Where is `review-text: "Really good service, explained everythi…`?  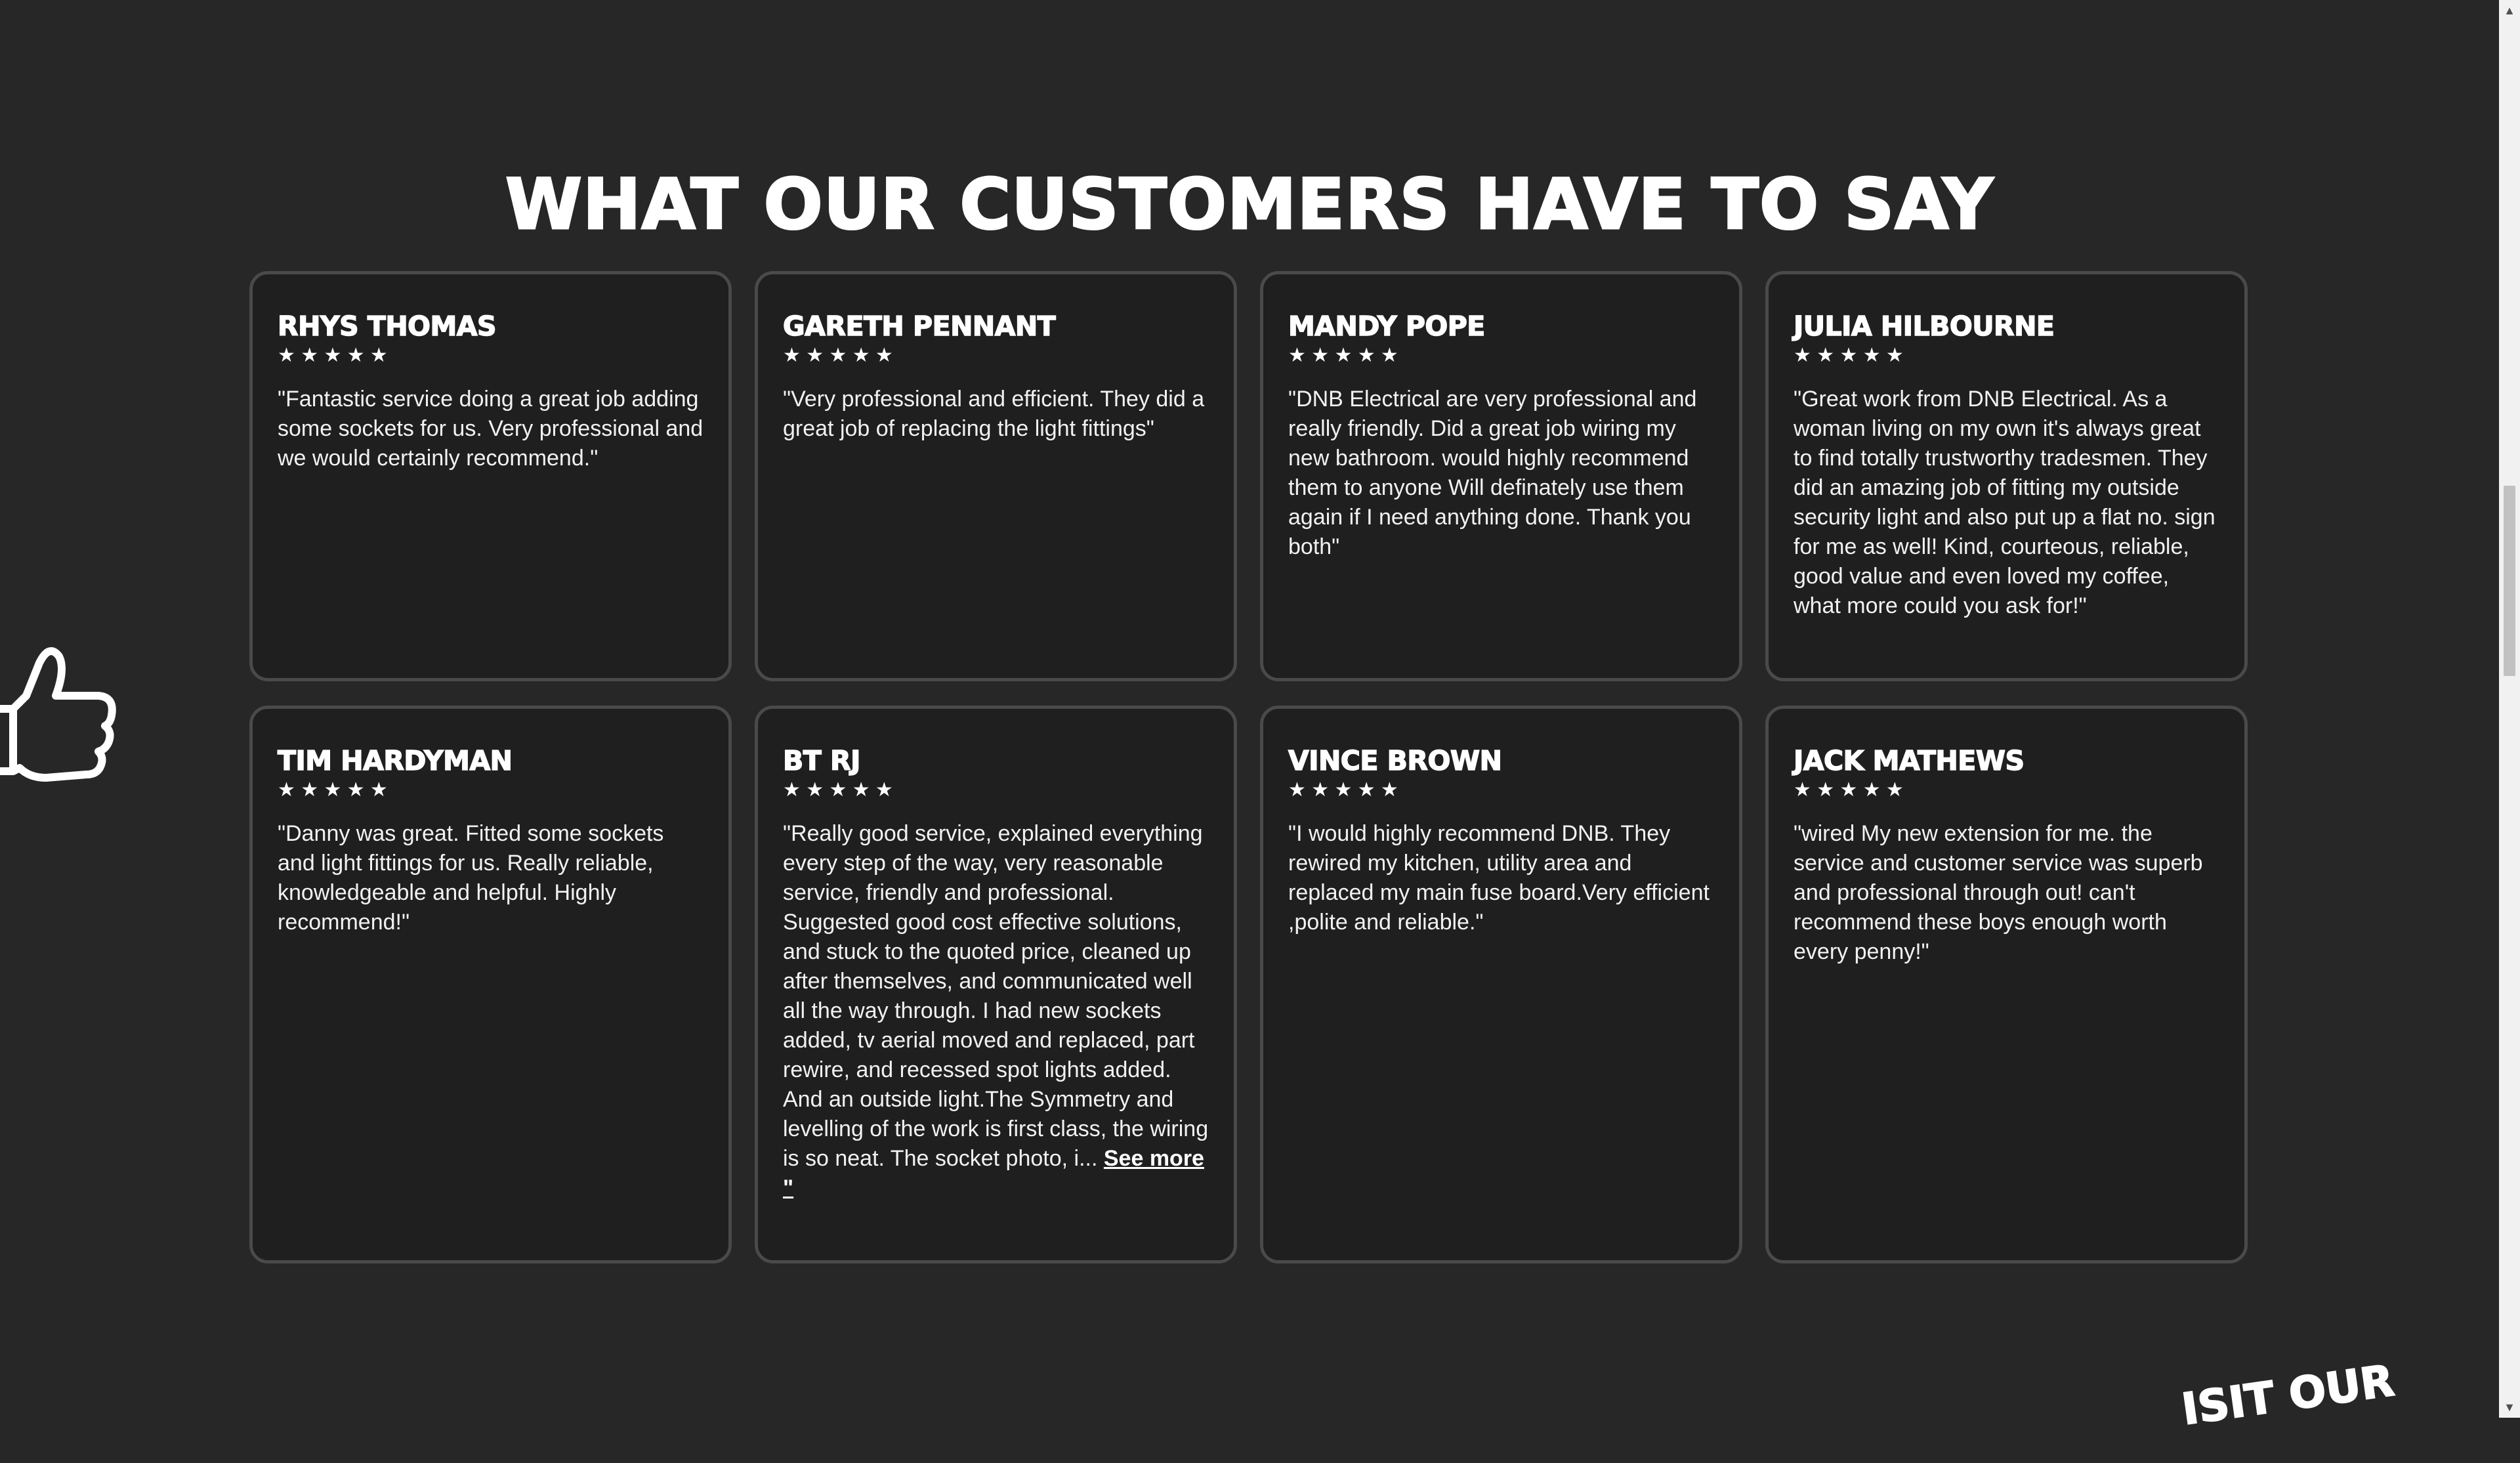 review-text: "Really good service, explained everythi… is located at coordinates (996, 1011).